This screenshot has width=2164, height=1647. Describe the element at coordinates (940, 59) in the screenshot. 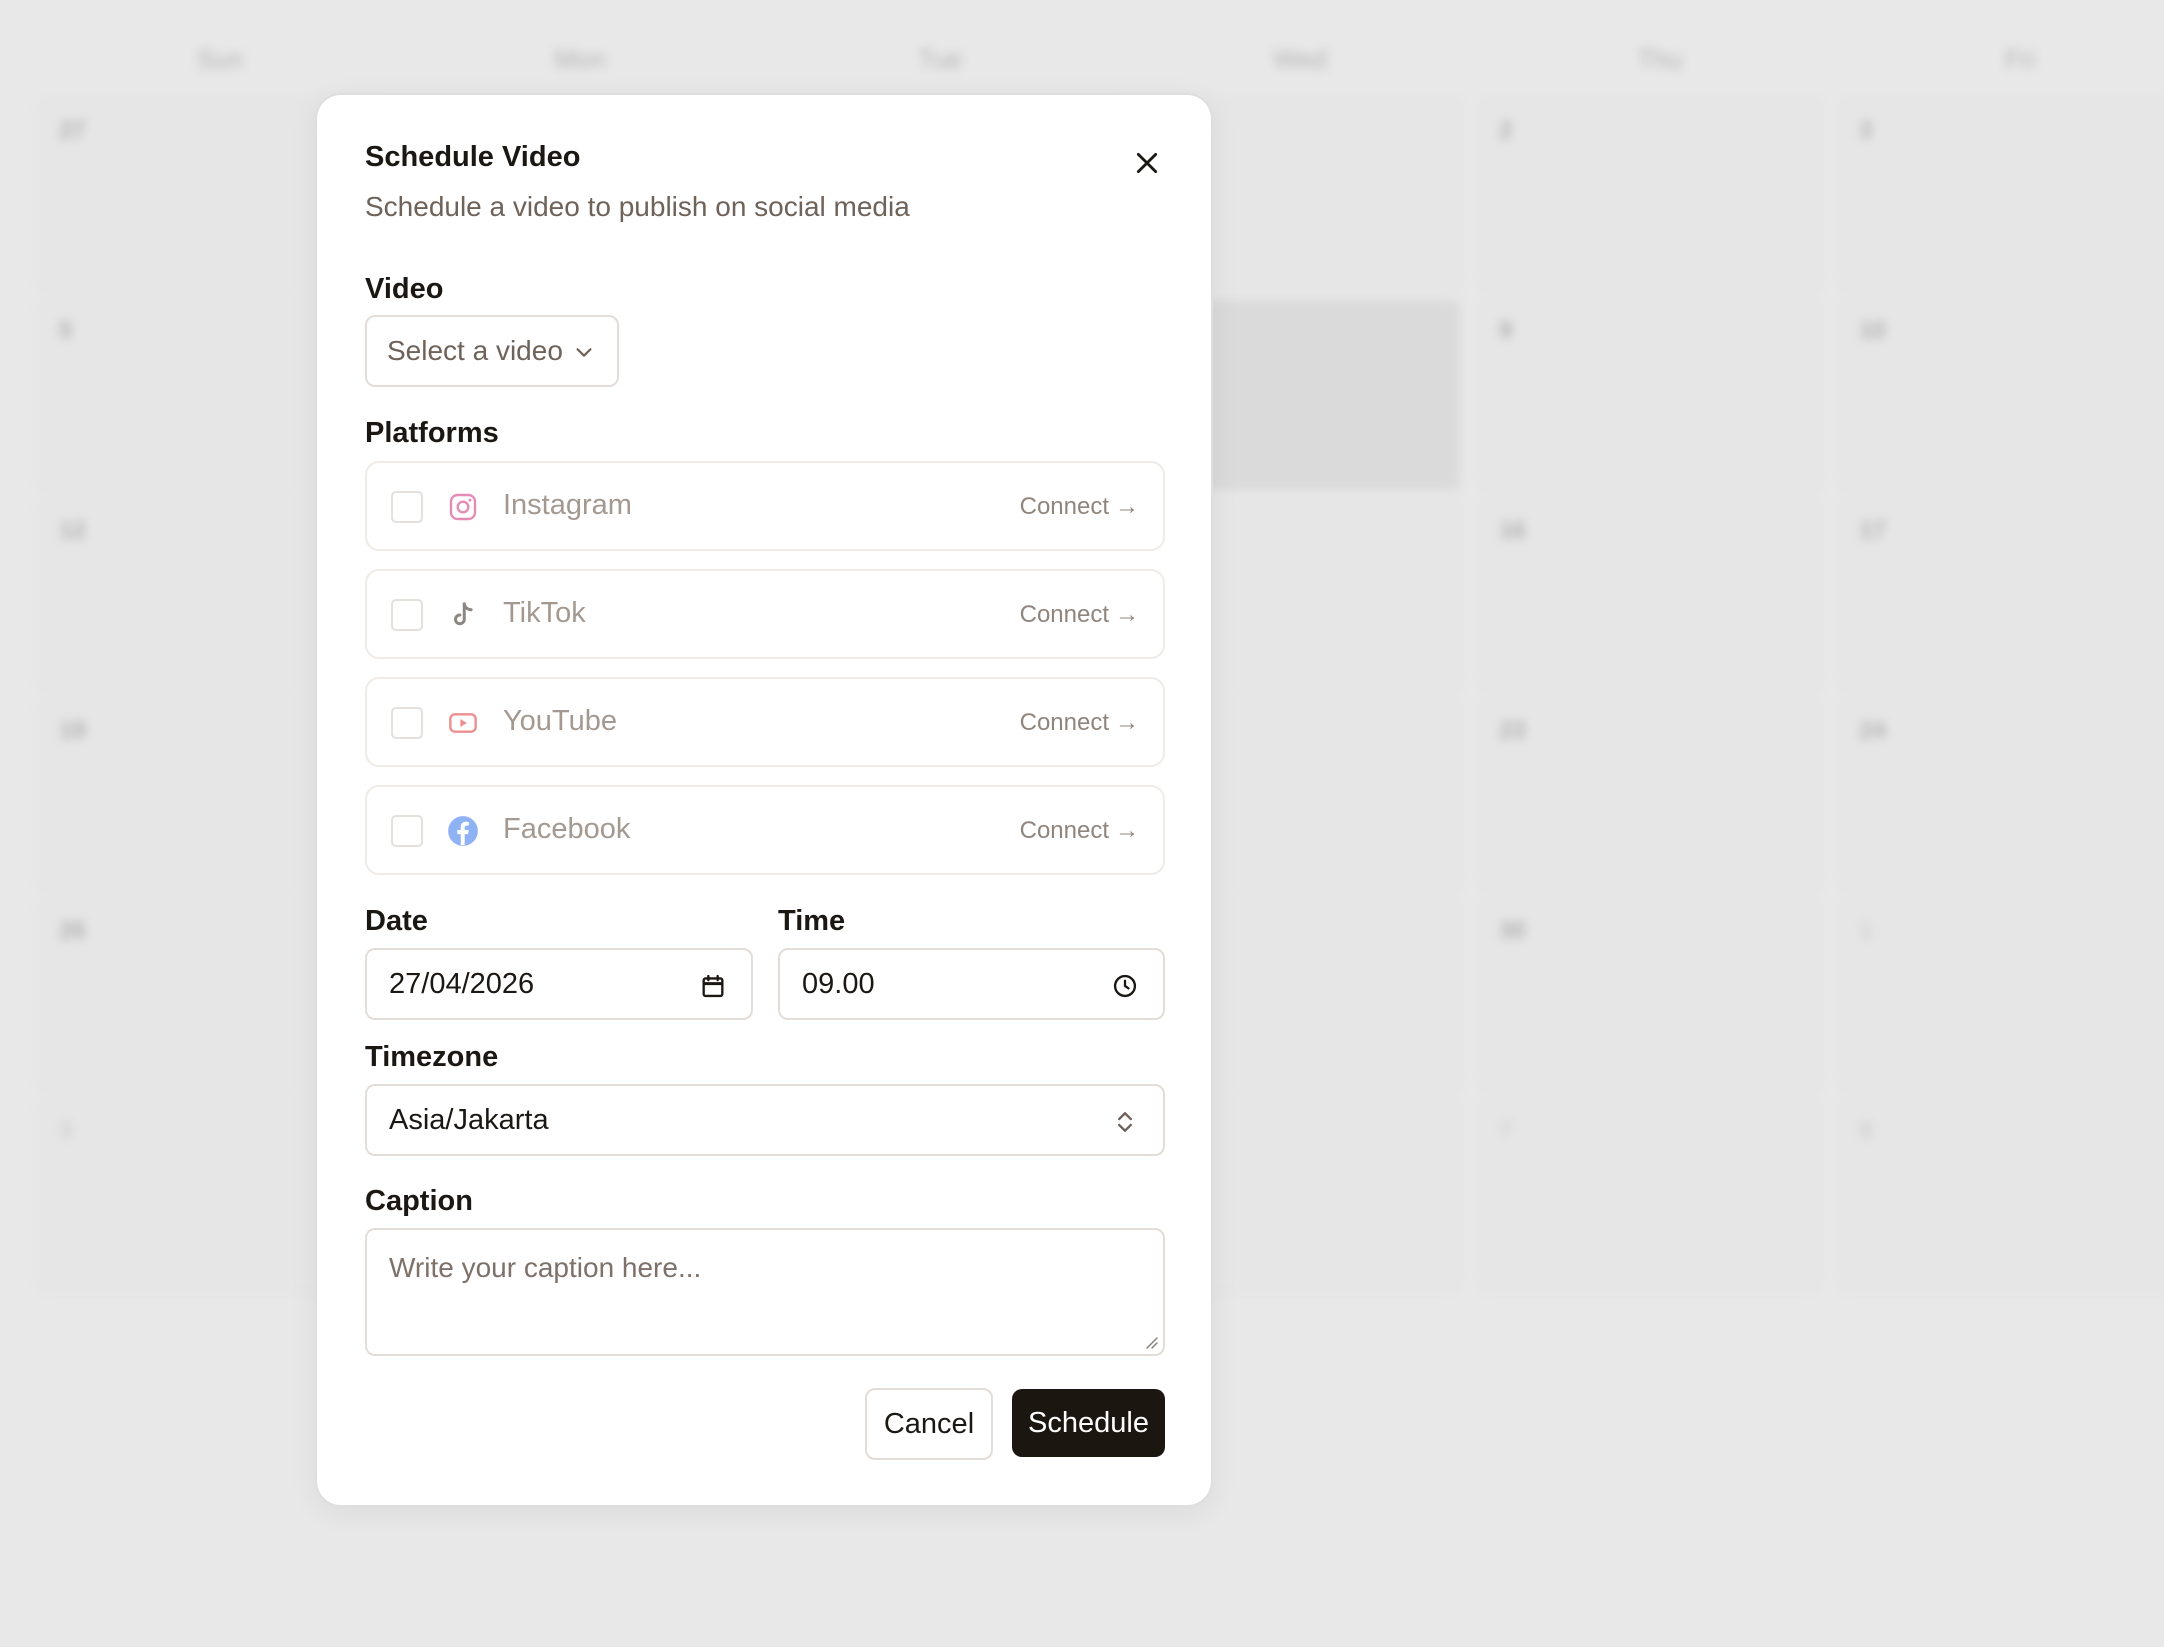

I see `weekday-label: Tue` at that location.